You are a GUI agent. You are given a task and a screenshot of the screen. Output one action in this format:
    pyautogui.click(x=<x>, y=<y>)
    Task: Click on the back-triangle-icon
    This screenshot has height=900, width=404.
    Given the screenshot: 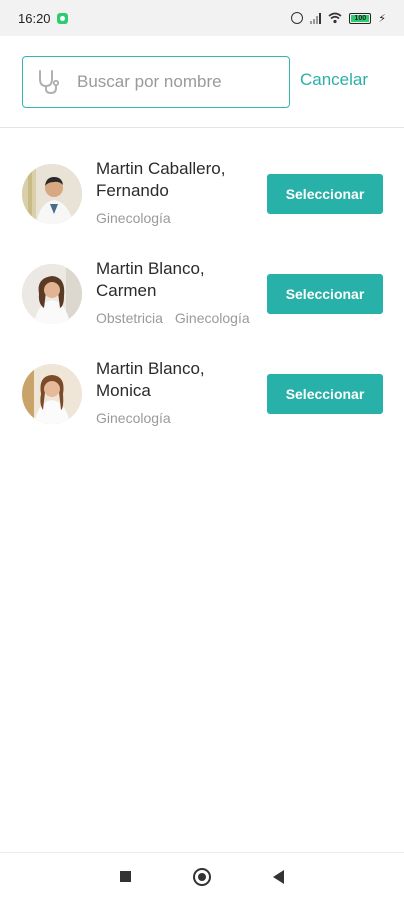 What is the action you would take?
    pyautogui.click(x=278, y=876)
    